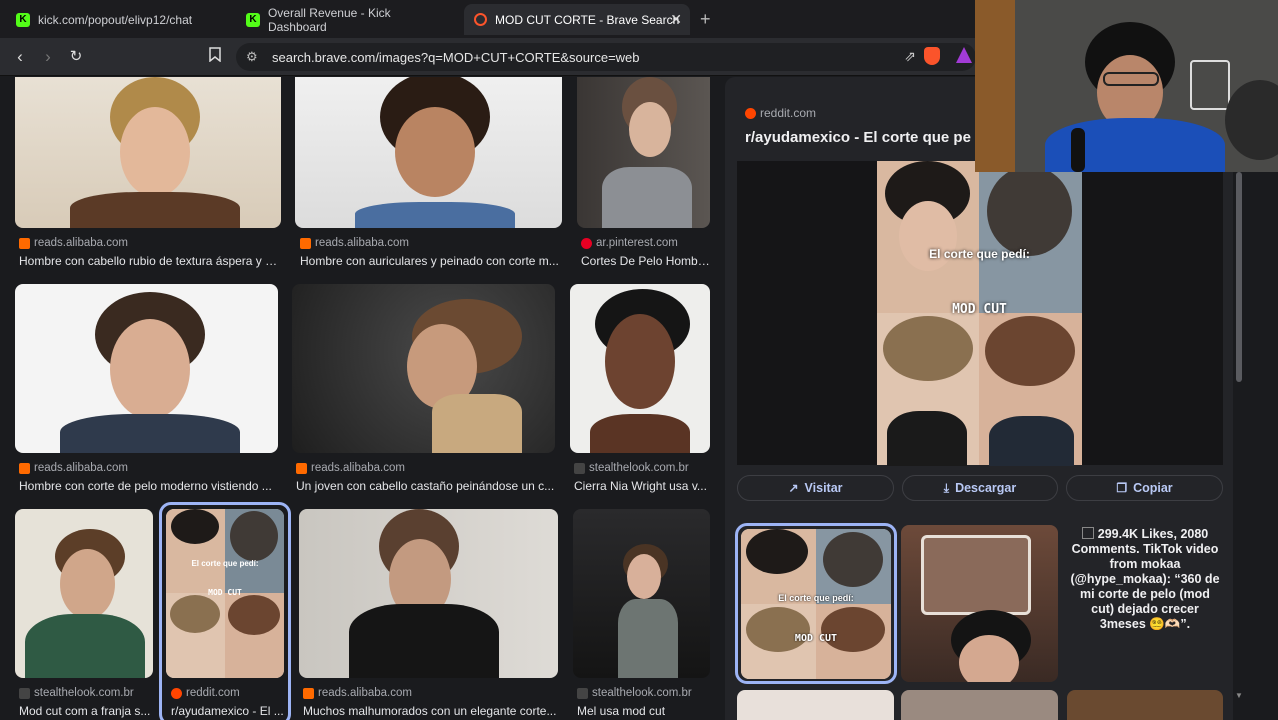  Describe the element at coordinates (932, 56) in the screenshot. I see `brave-shields-icon` at that location.